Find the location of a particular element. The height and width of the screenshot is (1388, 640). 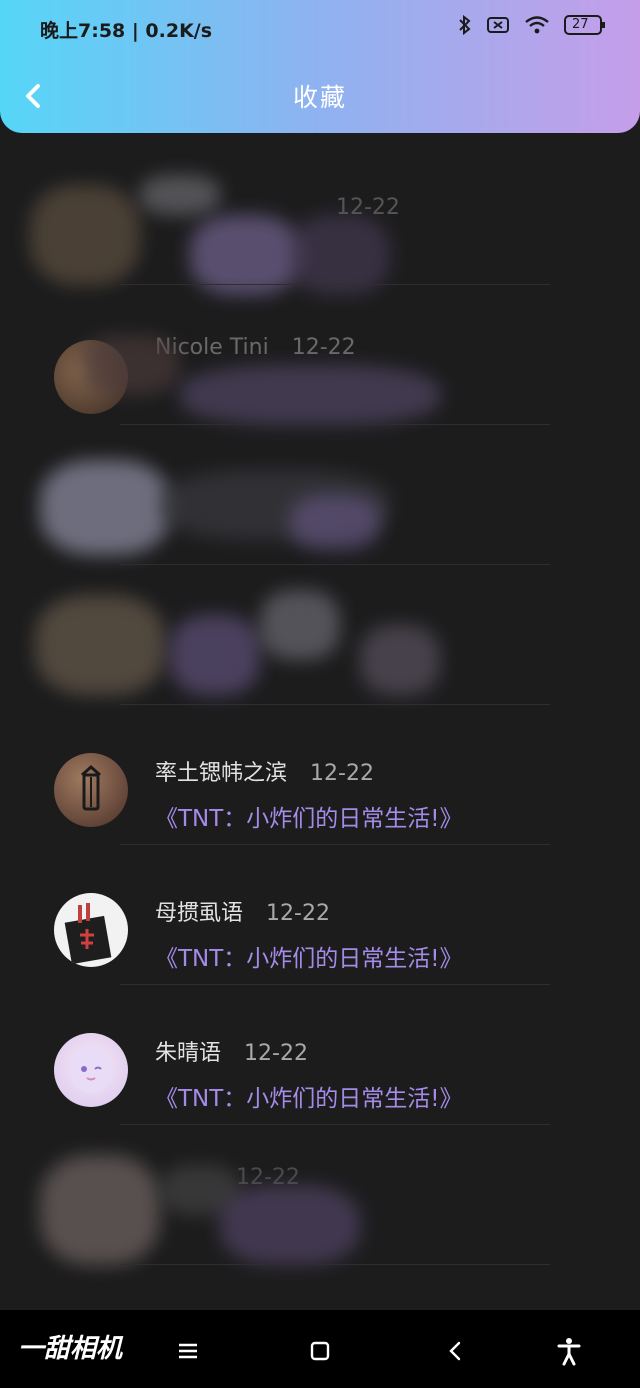

status-icons: 27 is located at coordinates (532, 27).